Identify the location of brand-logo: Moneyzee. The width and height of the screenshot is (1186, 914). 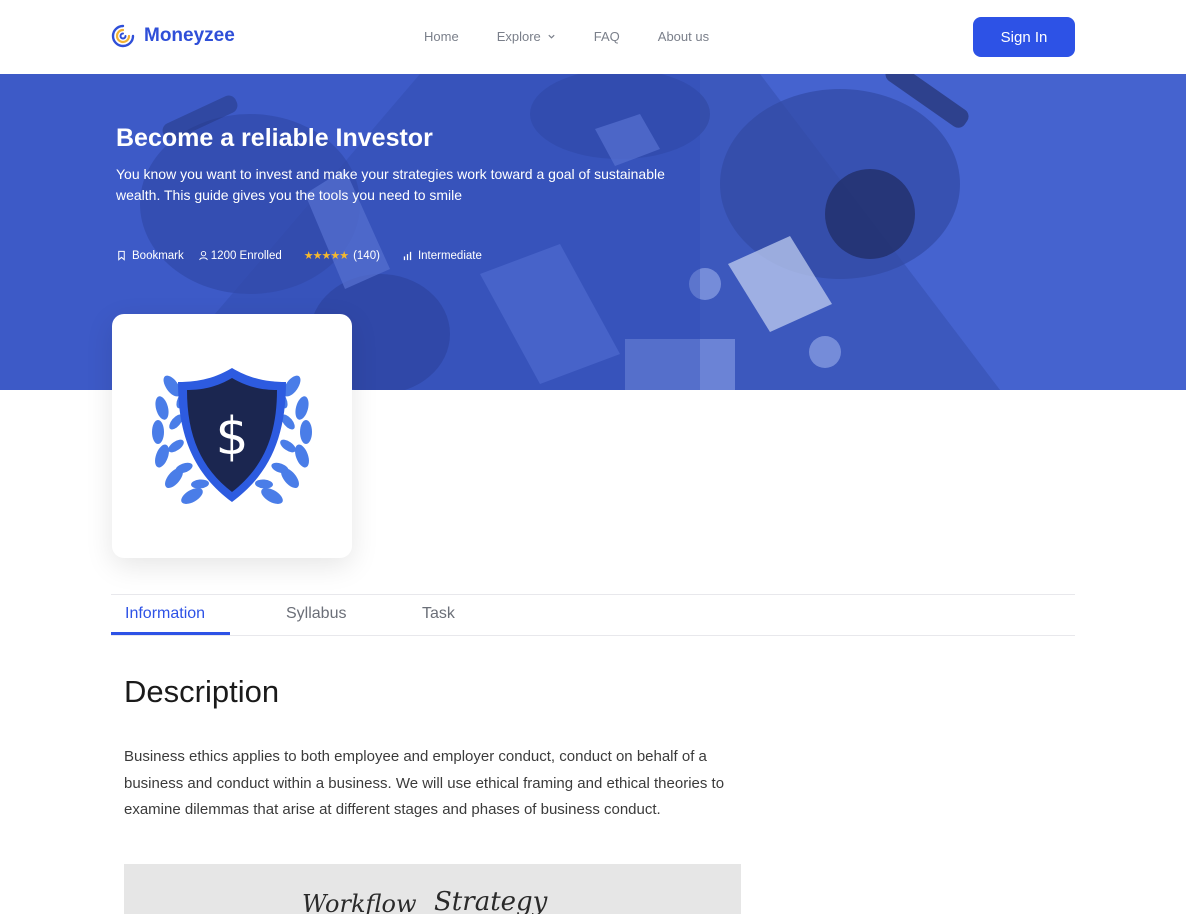
(172, 36).